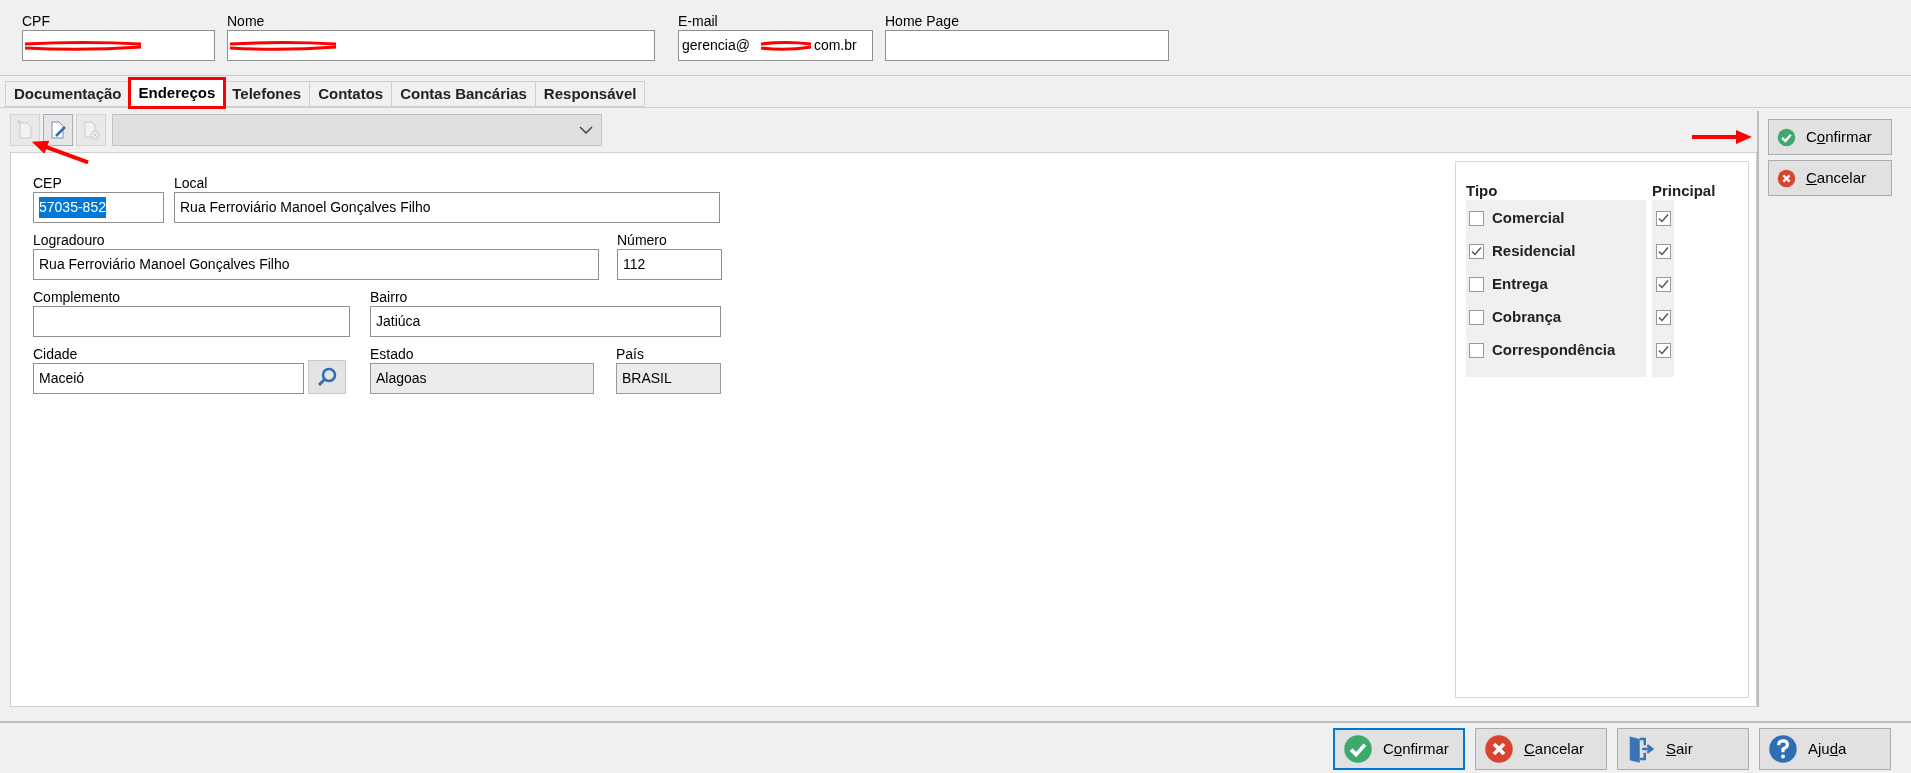 This screenshot has width=1911, height=773. Describe the element at coordinates (1684, 190) in the screenshot. I see `column-header: Principal` at that location.